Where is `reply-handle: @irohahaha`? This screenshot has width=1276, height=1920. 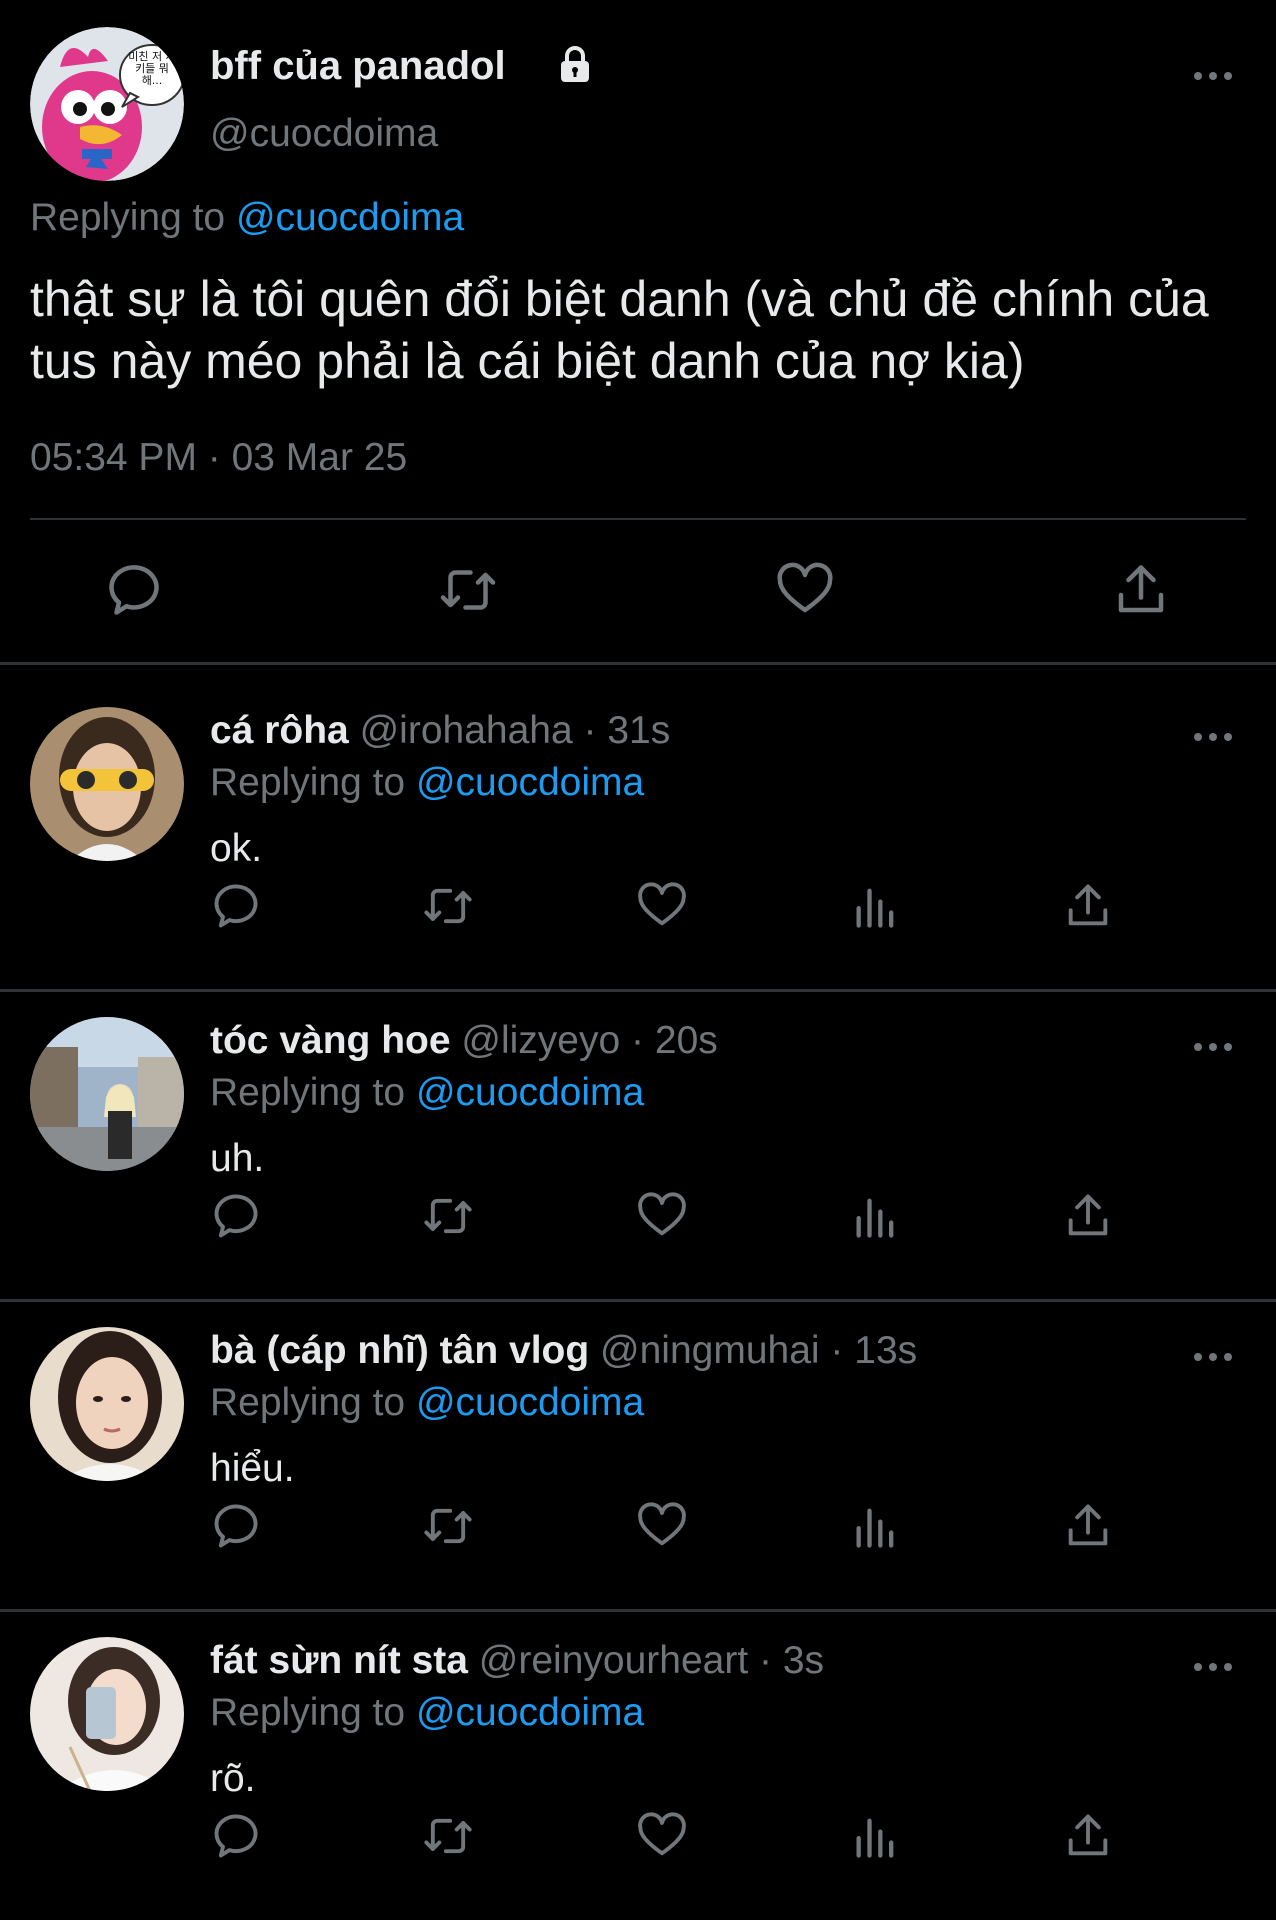
reply-handle: @irohahaha is located at coordinates (466, 730).